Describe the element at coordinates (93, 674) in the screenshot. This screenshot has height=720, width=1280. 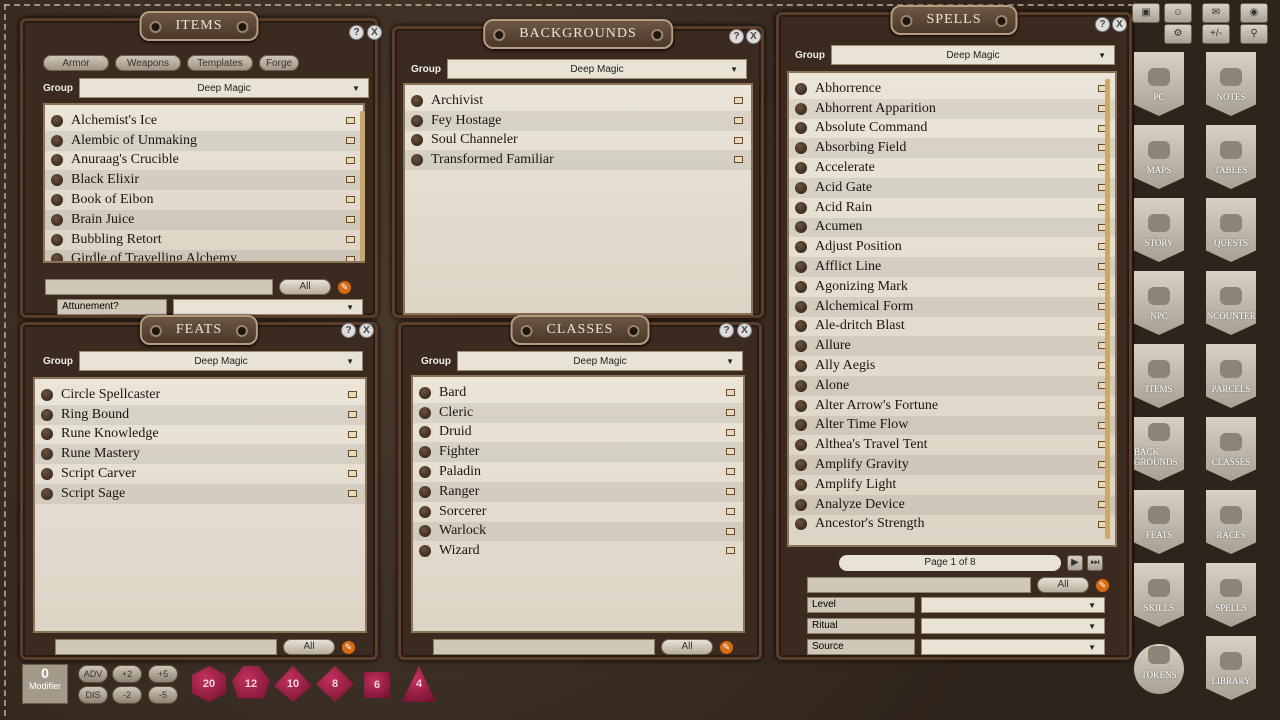
I see `adv-button: ADV` at that location.